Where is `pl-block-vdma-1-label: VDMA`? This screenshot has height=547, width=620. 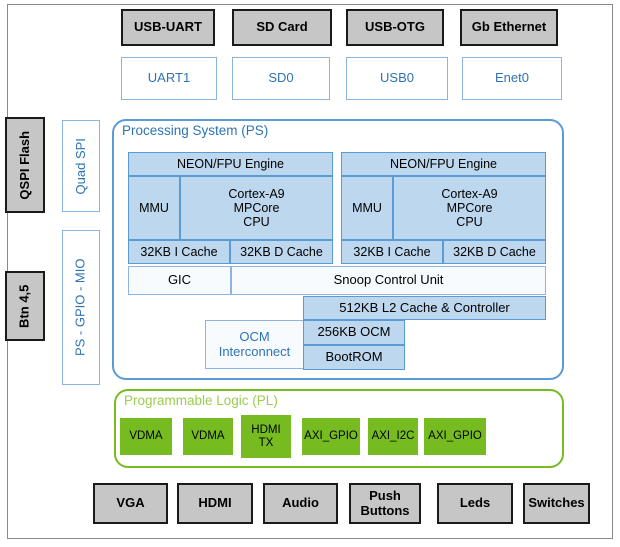 pl-block-vdma-1-label: VDMA is located at coordinates (146, 436).